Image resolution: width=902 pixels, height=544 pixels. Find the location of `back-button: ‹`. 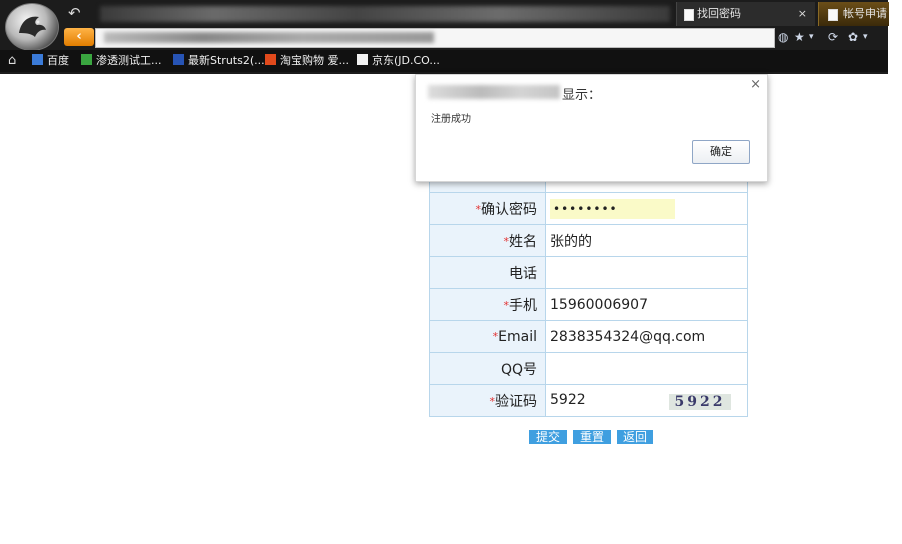

back-button: ‹ is located at coordinates (79, 37).